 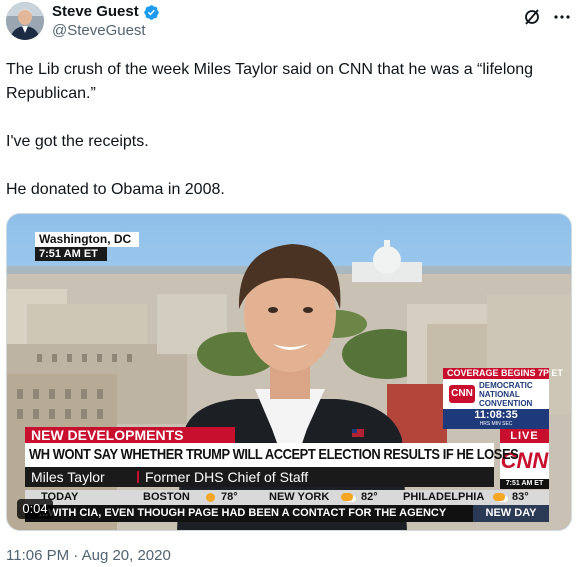 What do you see at coordinates (68, 254) in the screenshot?
I see `location-time: 7:51 AM ET` at bounding box center [68, 254].